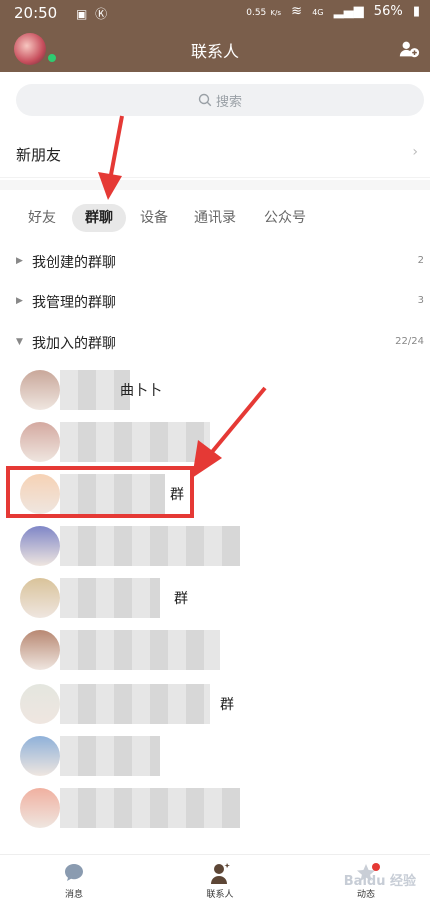 The width and height of the screenshot is (430, 907). Describe the element at coordinates (100, 492) in the screenshot. I see `highlight-box` at that location.